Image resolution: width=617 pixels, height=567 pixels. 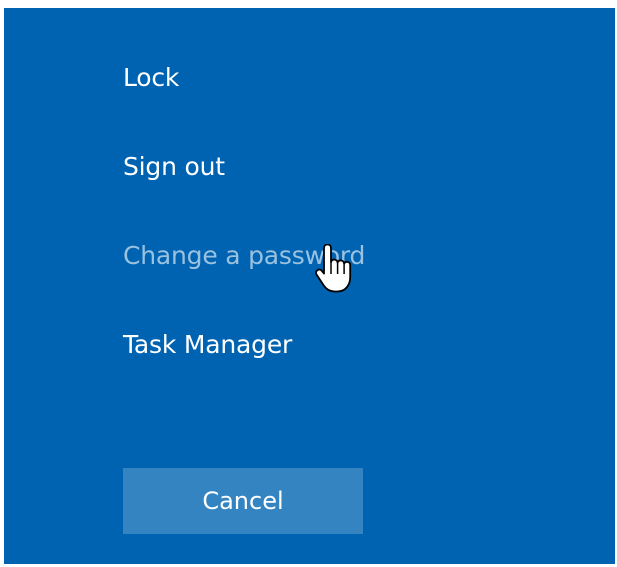 I want to click on task-manager-option: Task Manager, so click(x=207, y=345).